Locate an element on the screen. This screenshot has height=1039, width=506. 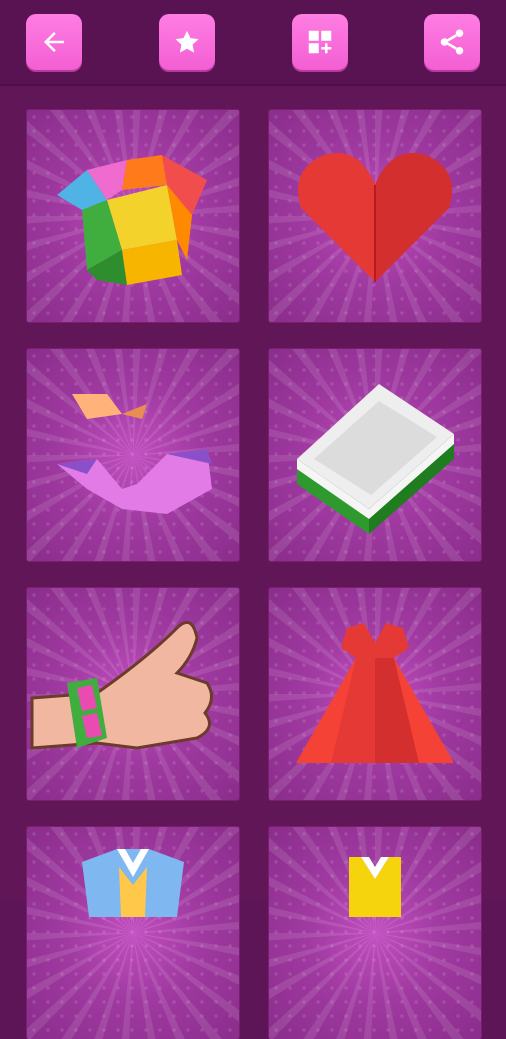
origami-tile-dress is located at coordinates (375, 694).